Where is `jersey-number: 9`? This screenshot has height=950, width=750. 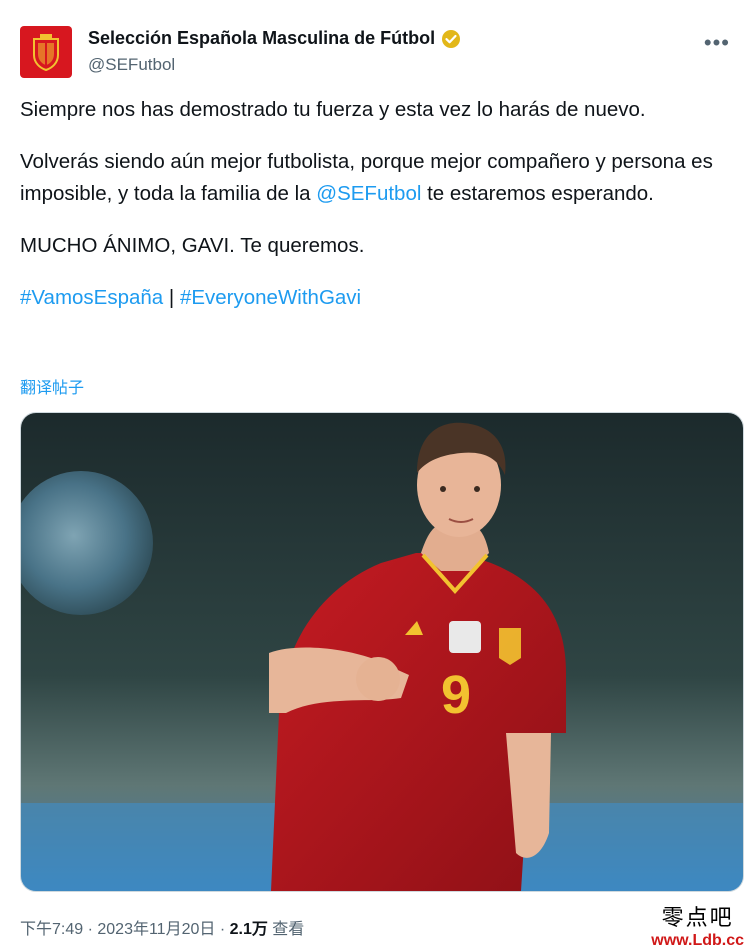 jersey-number: 9 is located at coordinates (456, 695).